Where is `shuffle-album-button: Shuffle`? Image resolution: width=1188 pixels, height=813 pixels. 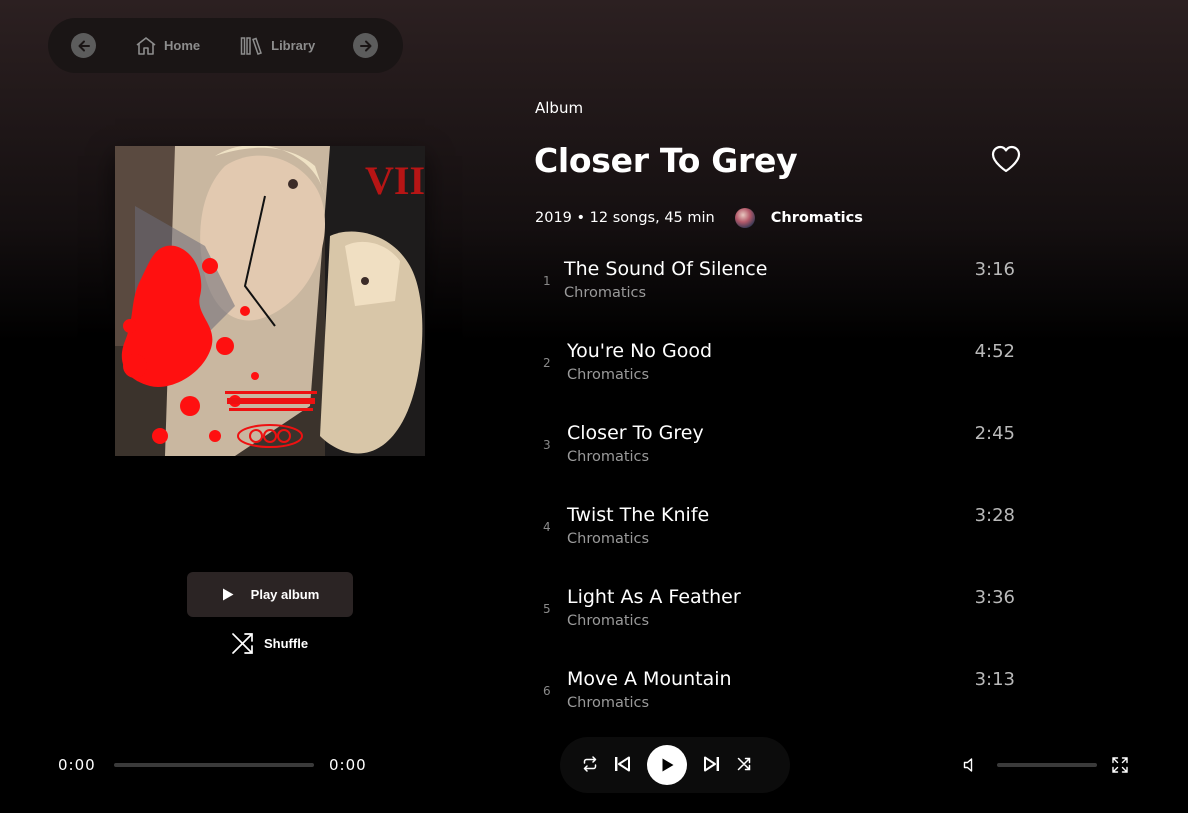
shuffle-album-button: Shuffle is located at coordinates (269, 643).